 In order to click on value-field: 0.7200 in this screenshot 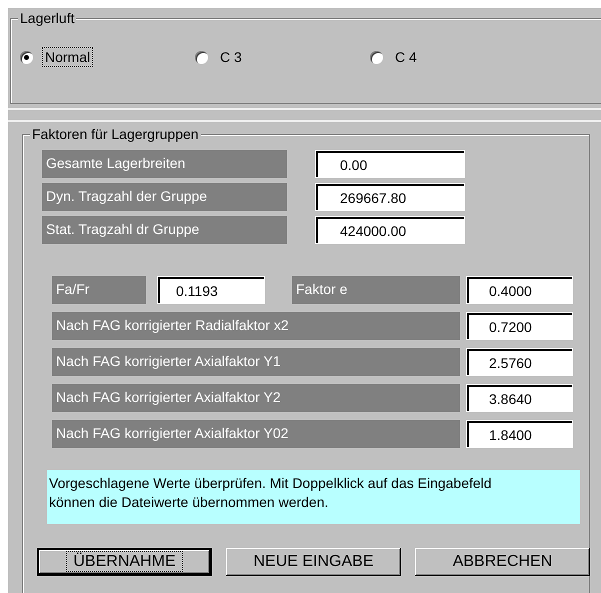, I will do `click(519, 326)`.